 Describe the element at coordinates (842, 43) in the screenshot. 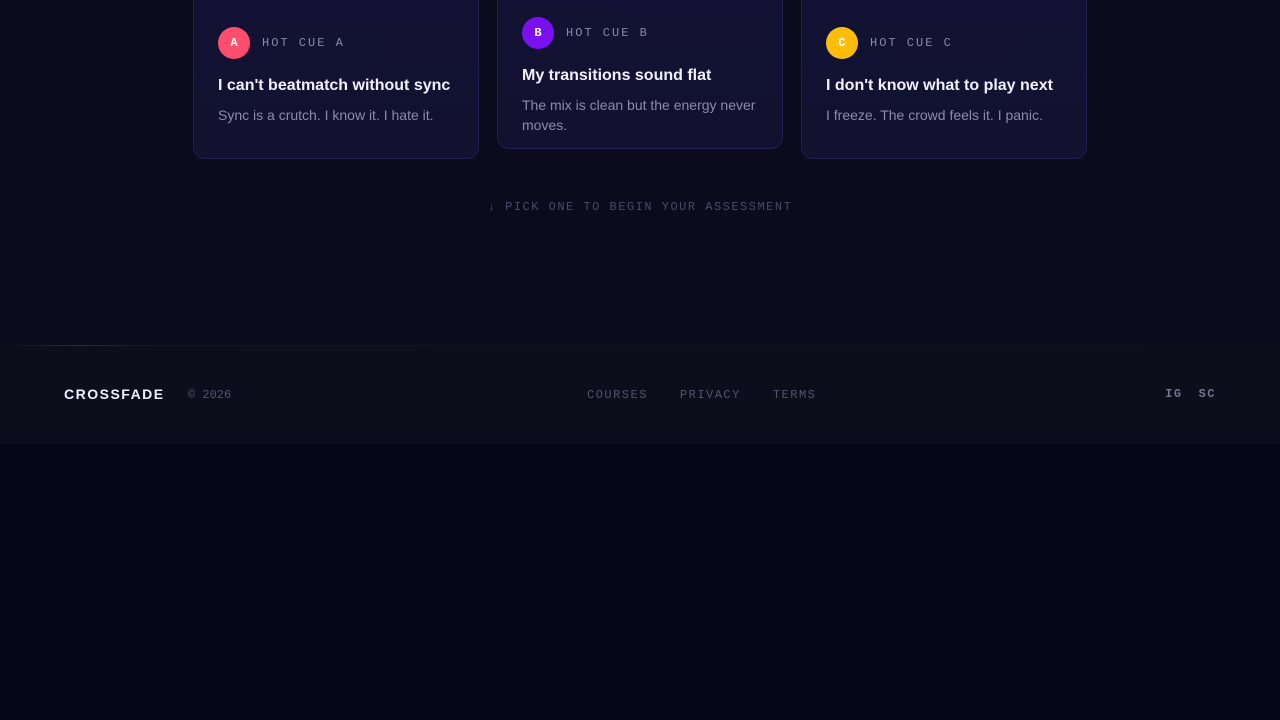

I see `cue-badge-c: C` at that location.